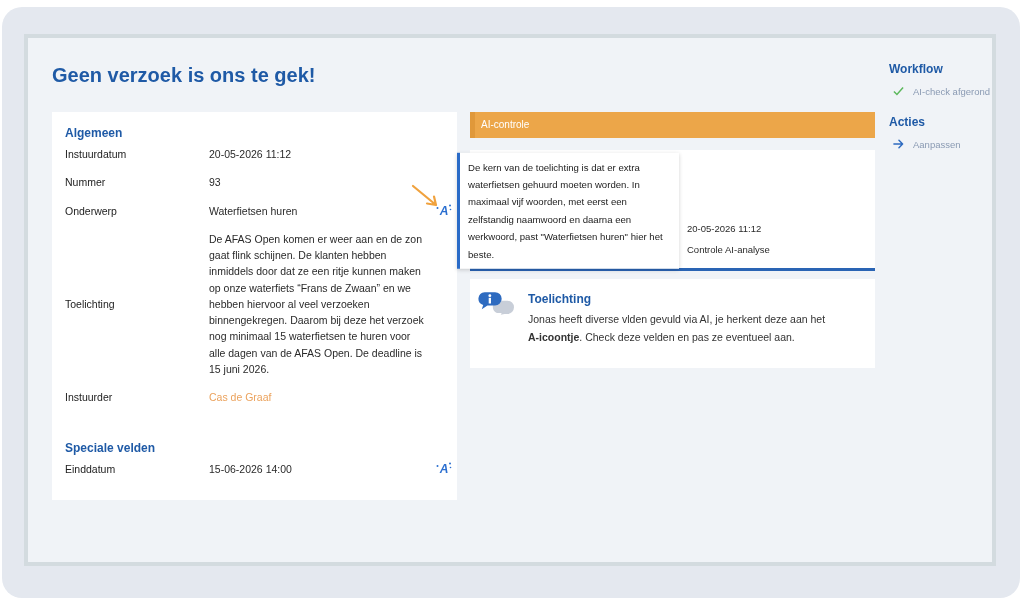  Describe the element at coordinates (111, 448) in the screenshot. I see `section-heading: Speciale velden` at that location.